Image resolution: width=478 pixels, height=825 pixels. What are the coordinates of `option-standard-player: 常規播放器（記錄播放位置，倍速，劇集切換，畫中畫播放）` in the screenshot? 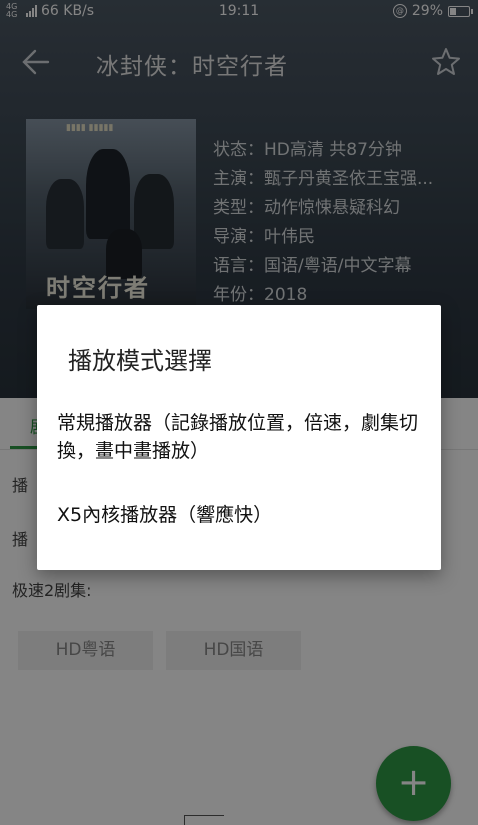 It's located at (241, 437).